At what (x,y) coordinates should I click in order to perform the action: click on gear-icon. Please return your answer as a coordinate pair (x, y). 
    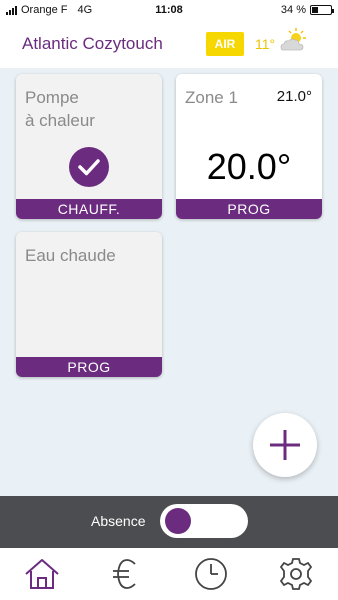
    Looking at the image, I should click on (296, 574).